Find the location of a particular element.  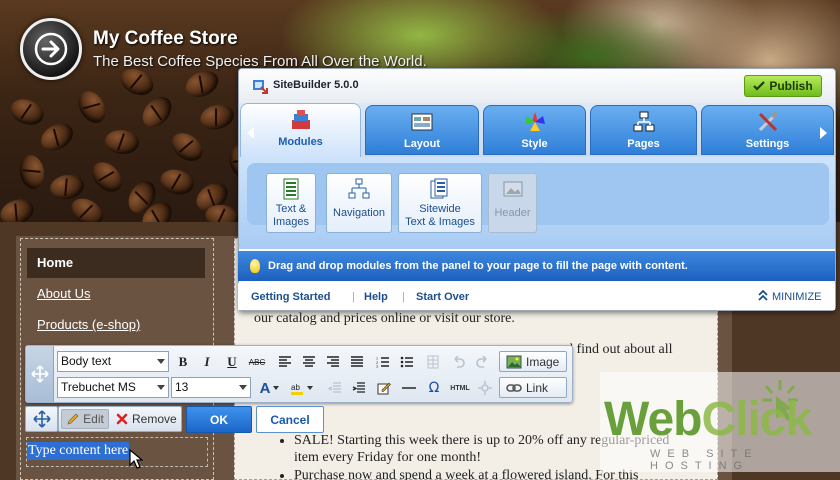

nav-item-home: Home is located at coordinates (116, 263).